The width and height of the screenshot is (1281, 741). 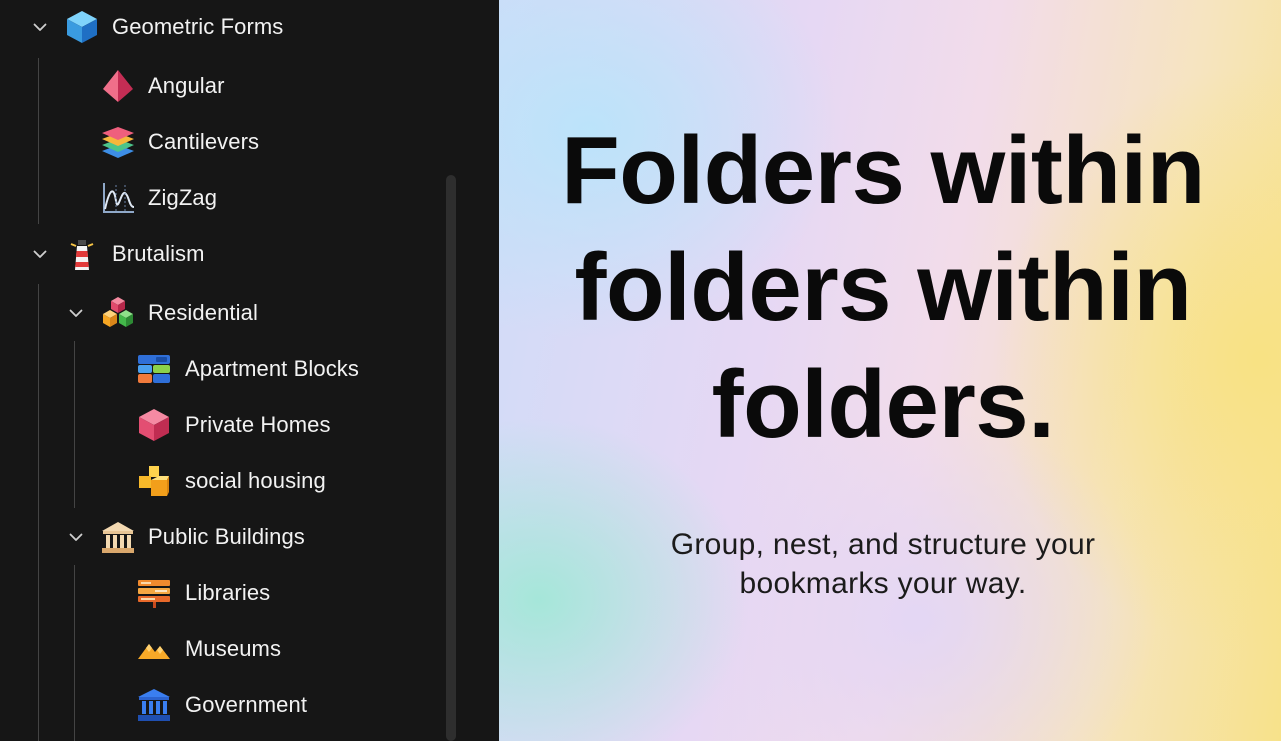 What do you see at coordinates (220, 254) in the screenshot?
I see `folder-brutalism: Brutalism` at bounding box center [220, 254].